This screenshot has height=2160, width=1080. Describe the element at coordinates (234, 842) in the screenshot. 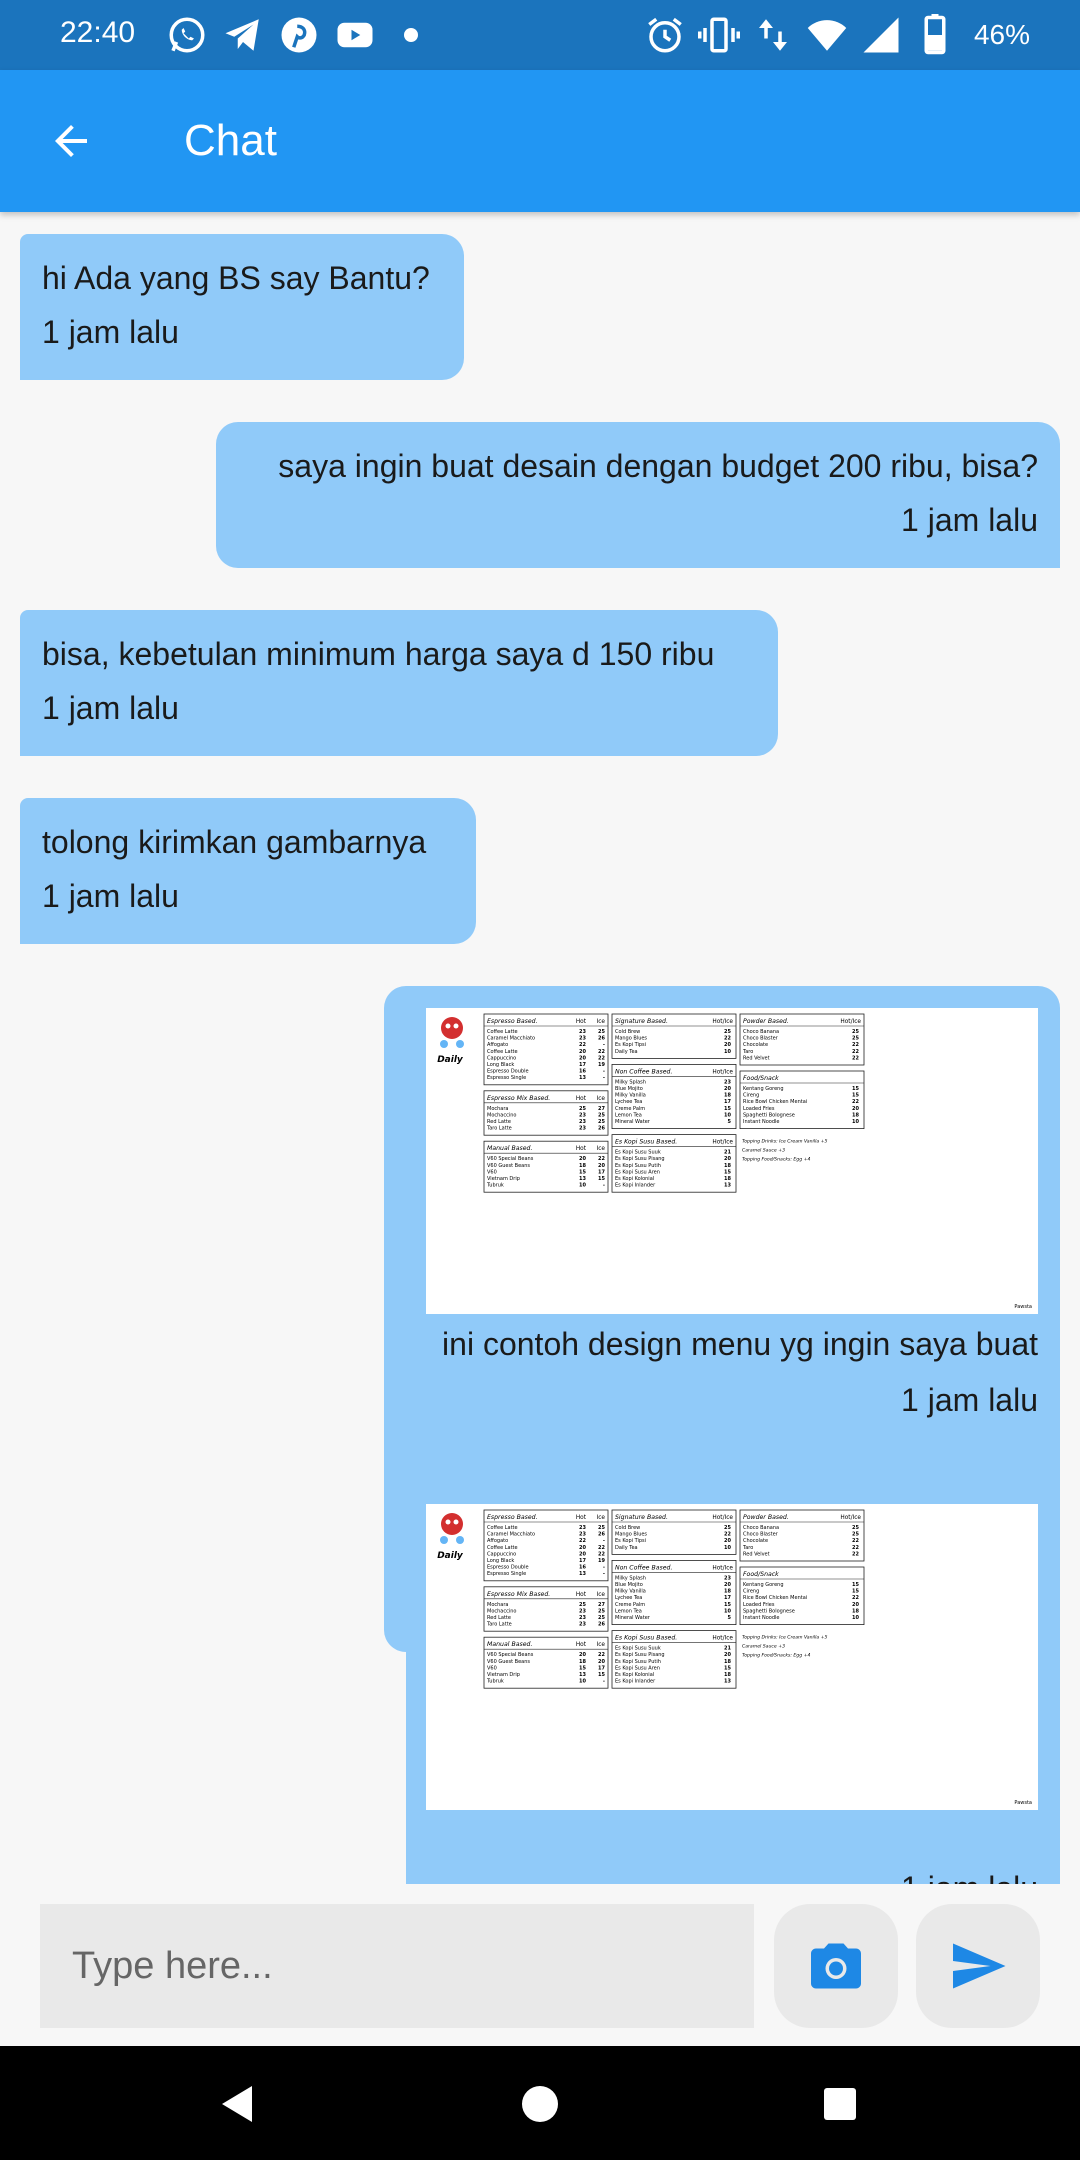

I see `message-text: tolong kirimkan gambarnya` at that location.